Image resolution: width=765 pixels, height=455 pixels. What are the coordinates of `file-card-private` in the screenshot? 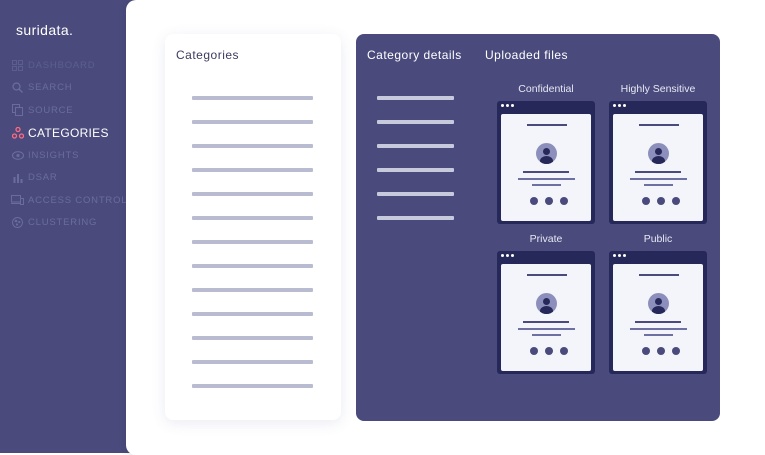 It's located at (546, 312).